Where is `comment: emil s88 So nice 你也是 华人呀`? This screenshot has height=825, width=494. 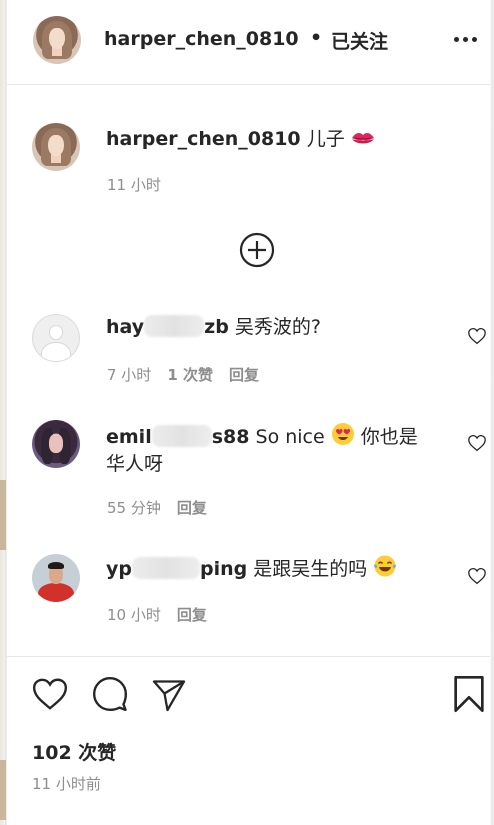
comment: emil s88 So nice 你也是 华人呀 is located at coordinates (281, 450).